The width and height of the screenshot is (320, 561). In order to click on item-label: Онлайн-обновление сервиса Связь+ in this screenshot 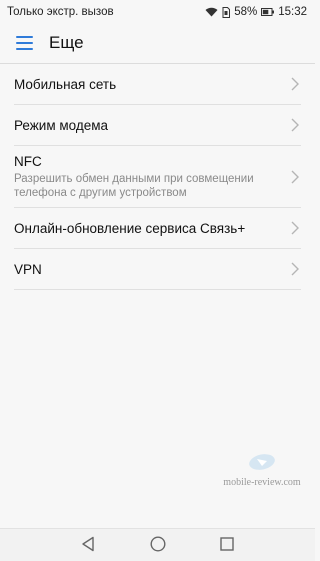, I will do `click(130, 228)`.